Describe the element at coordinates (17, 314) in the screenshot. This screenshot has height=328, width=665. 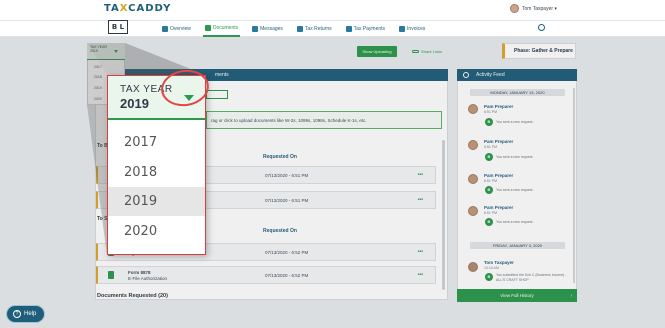
I see `question-icon: ?` at that location.